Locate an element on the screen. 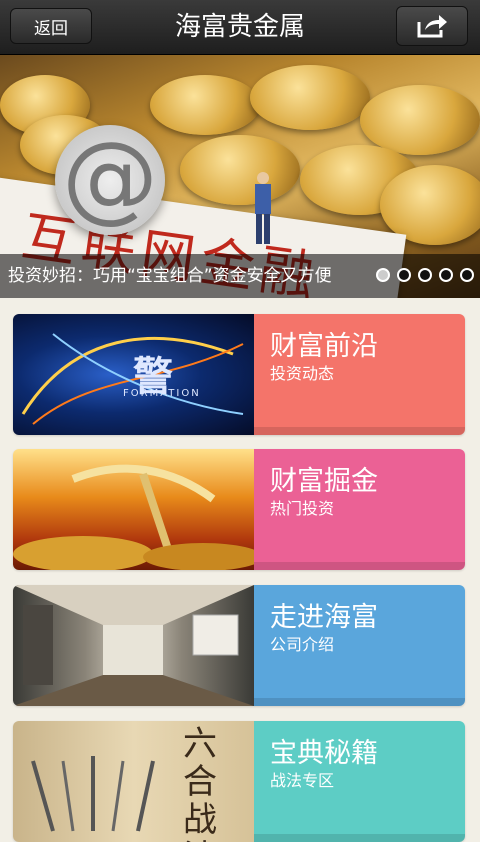 The width and height of the screenshot is (480, 842). card-image-frontier: 警 FORMATION is located at coordinates (133, 374).